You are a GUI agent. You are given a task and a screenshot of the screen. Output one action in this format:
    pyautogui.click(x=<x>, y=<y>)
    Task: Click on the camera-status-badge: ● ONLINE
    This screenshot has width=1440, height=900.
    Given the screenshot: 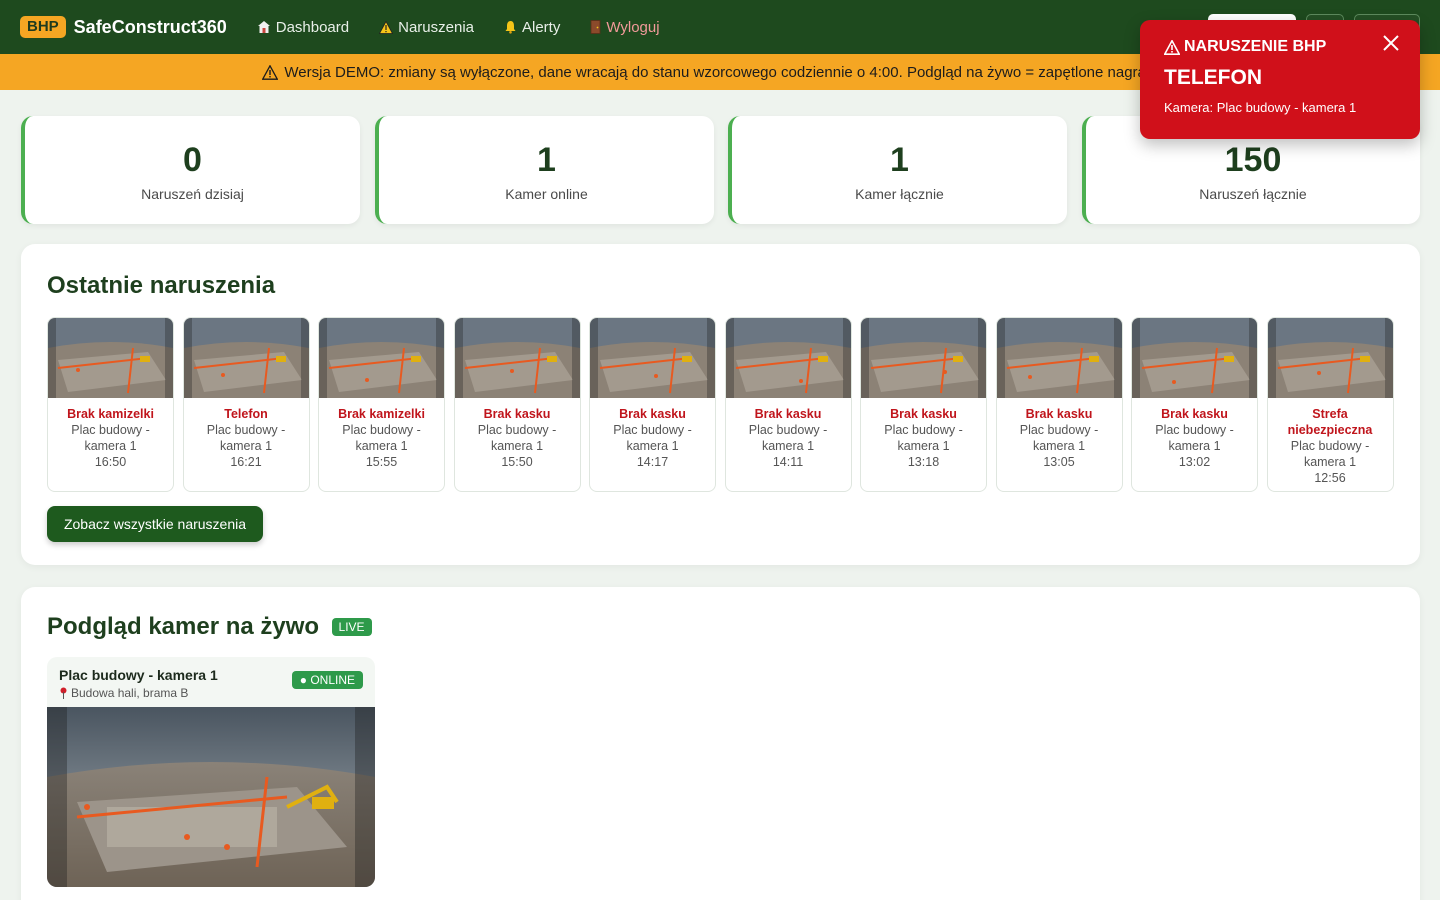 What is the action you would take?
    pyautogui.click(x=327, y=680)
    